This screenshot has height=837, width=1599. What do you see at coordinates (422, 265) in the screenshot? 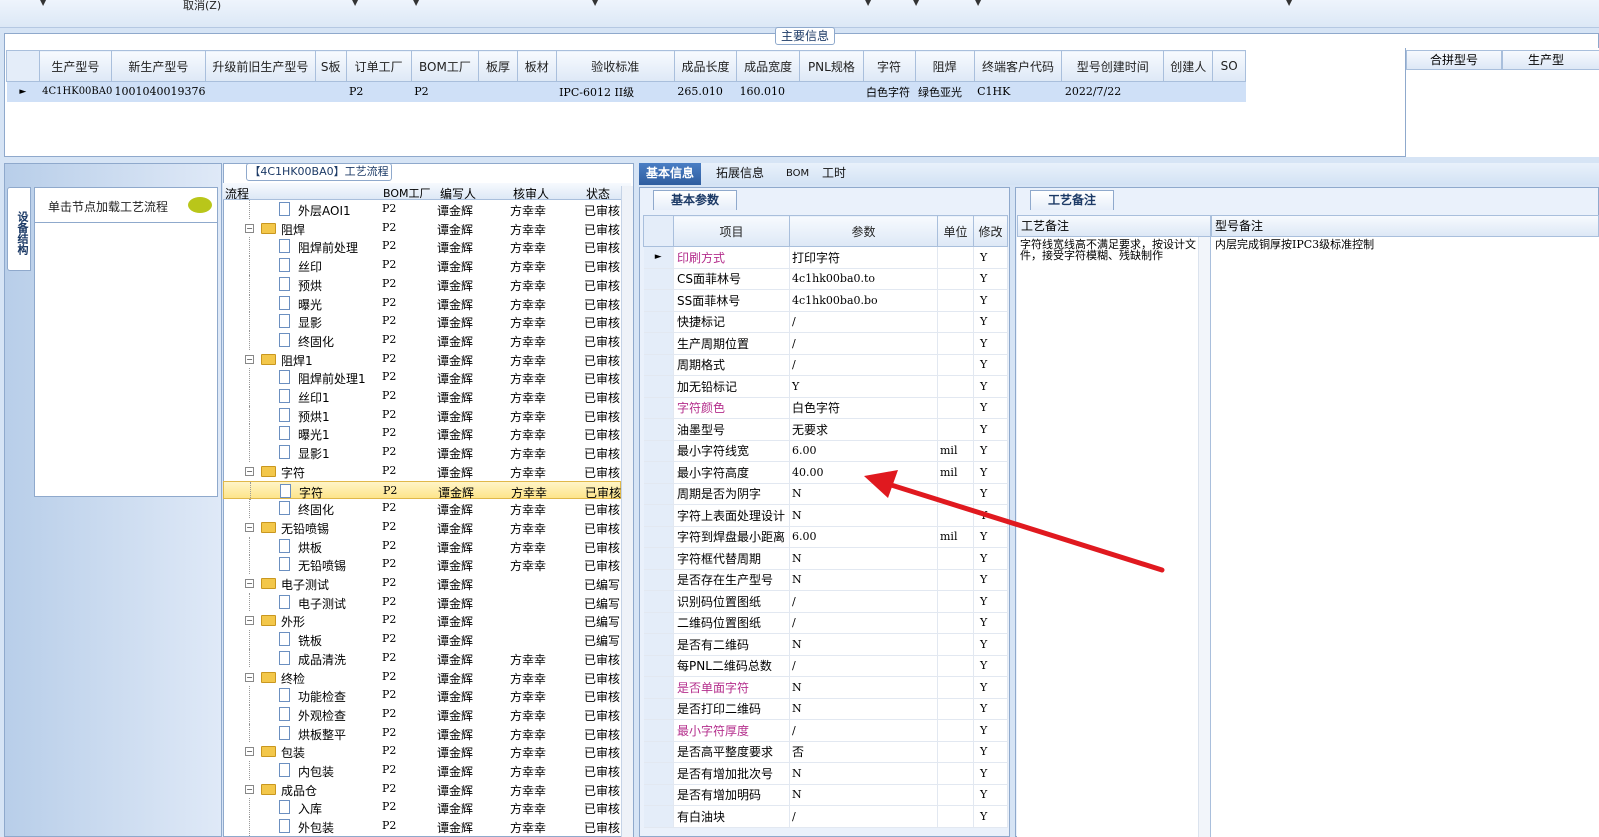
I see `tree-row: 丝印 P2 谭金辉 方幸幸 已审核` at bounding box center [422, 265].